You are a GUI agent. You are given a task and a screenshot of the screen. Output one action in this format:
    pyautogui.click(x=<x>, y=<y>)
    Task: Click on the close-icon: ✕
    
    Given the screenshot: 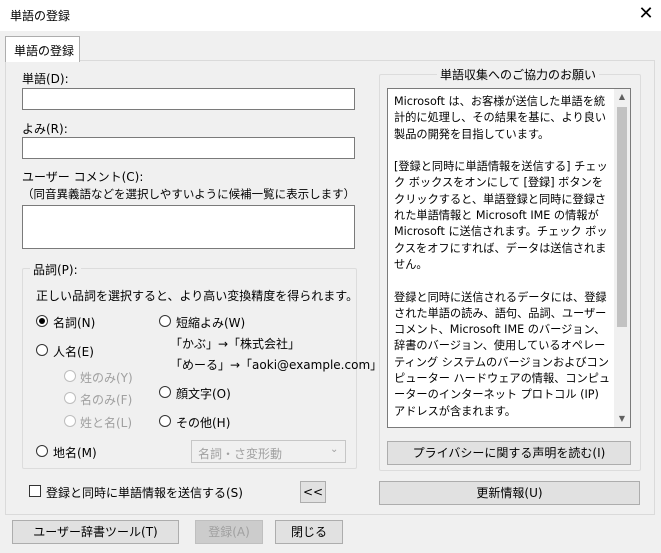 What is the action you would take?
    pyautogui.click(x=646, y=14)
    